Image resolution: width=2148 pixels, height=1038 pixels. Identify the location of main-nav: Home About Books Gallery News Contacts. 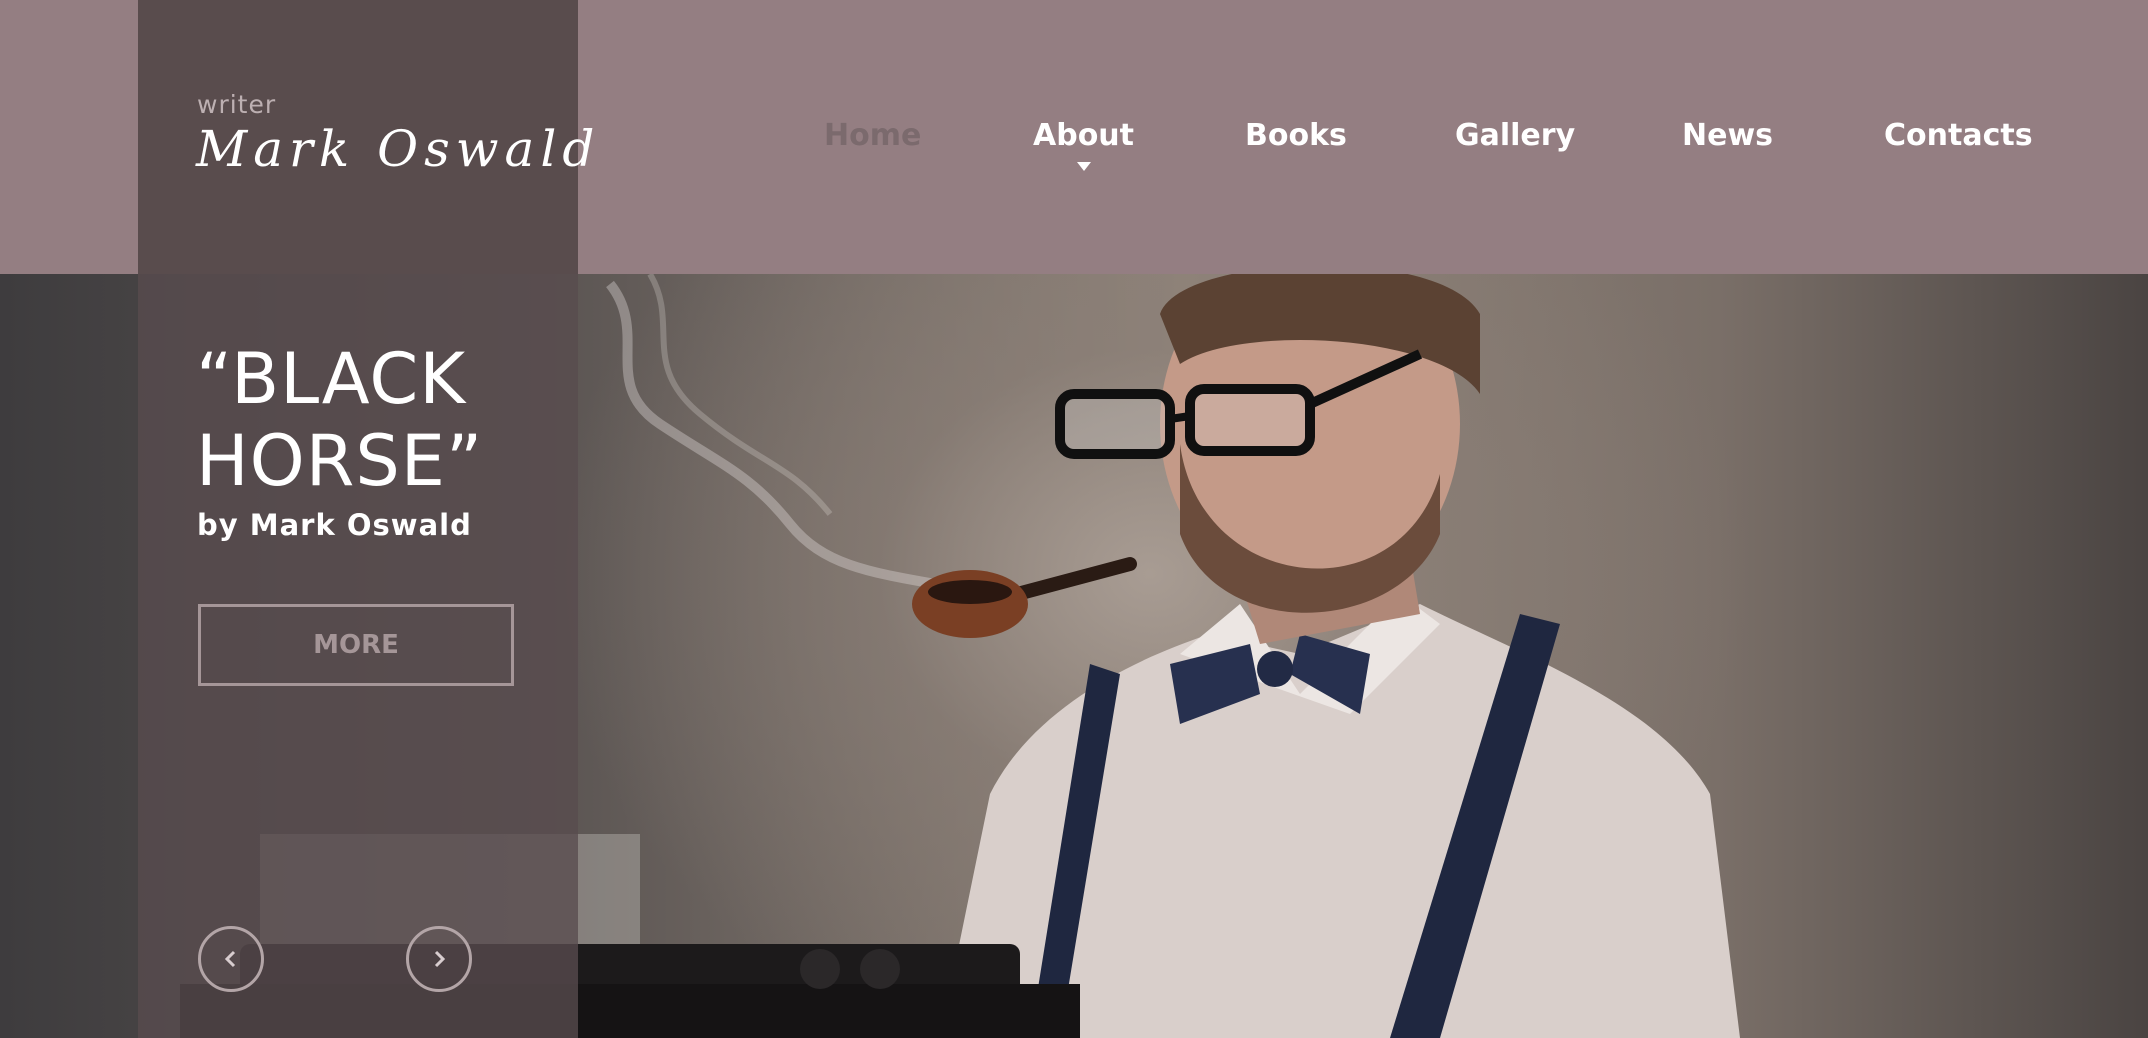
(1074, 148).